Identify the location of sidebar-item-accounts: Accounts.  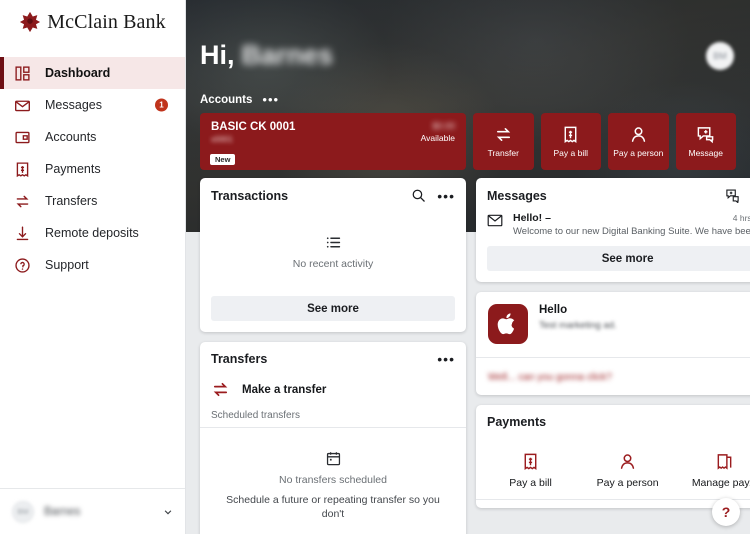
(92, 137).